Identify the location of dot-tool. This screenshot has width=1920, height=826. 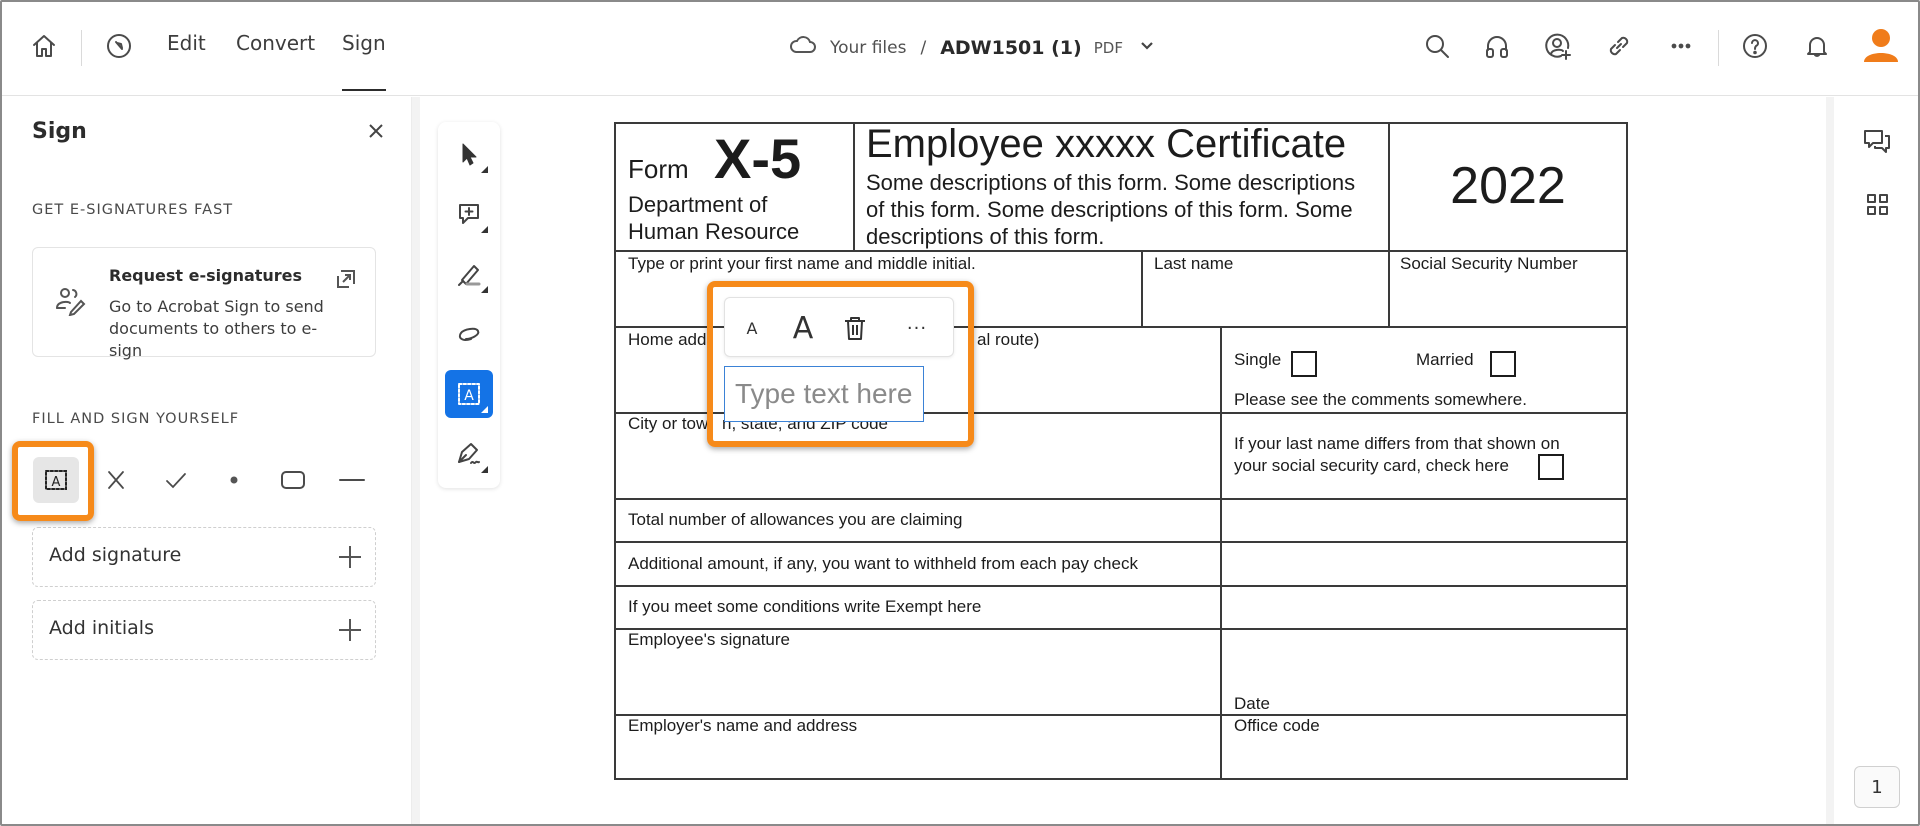
(234, 480).